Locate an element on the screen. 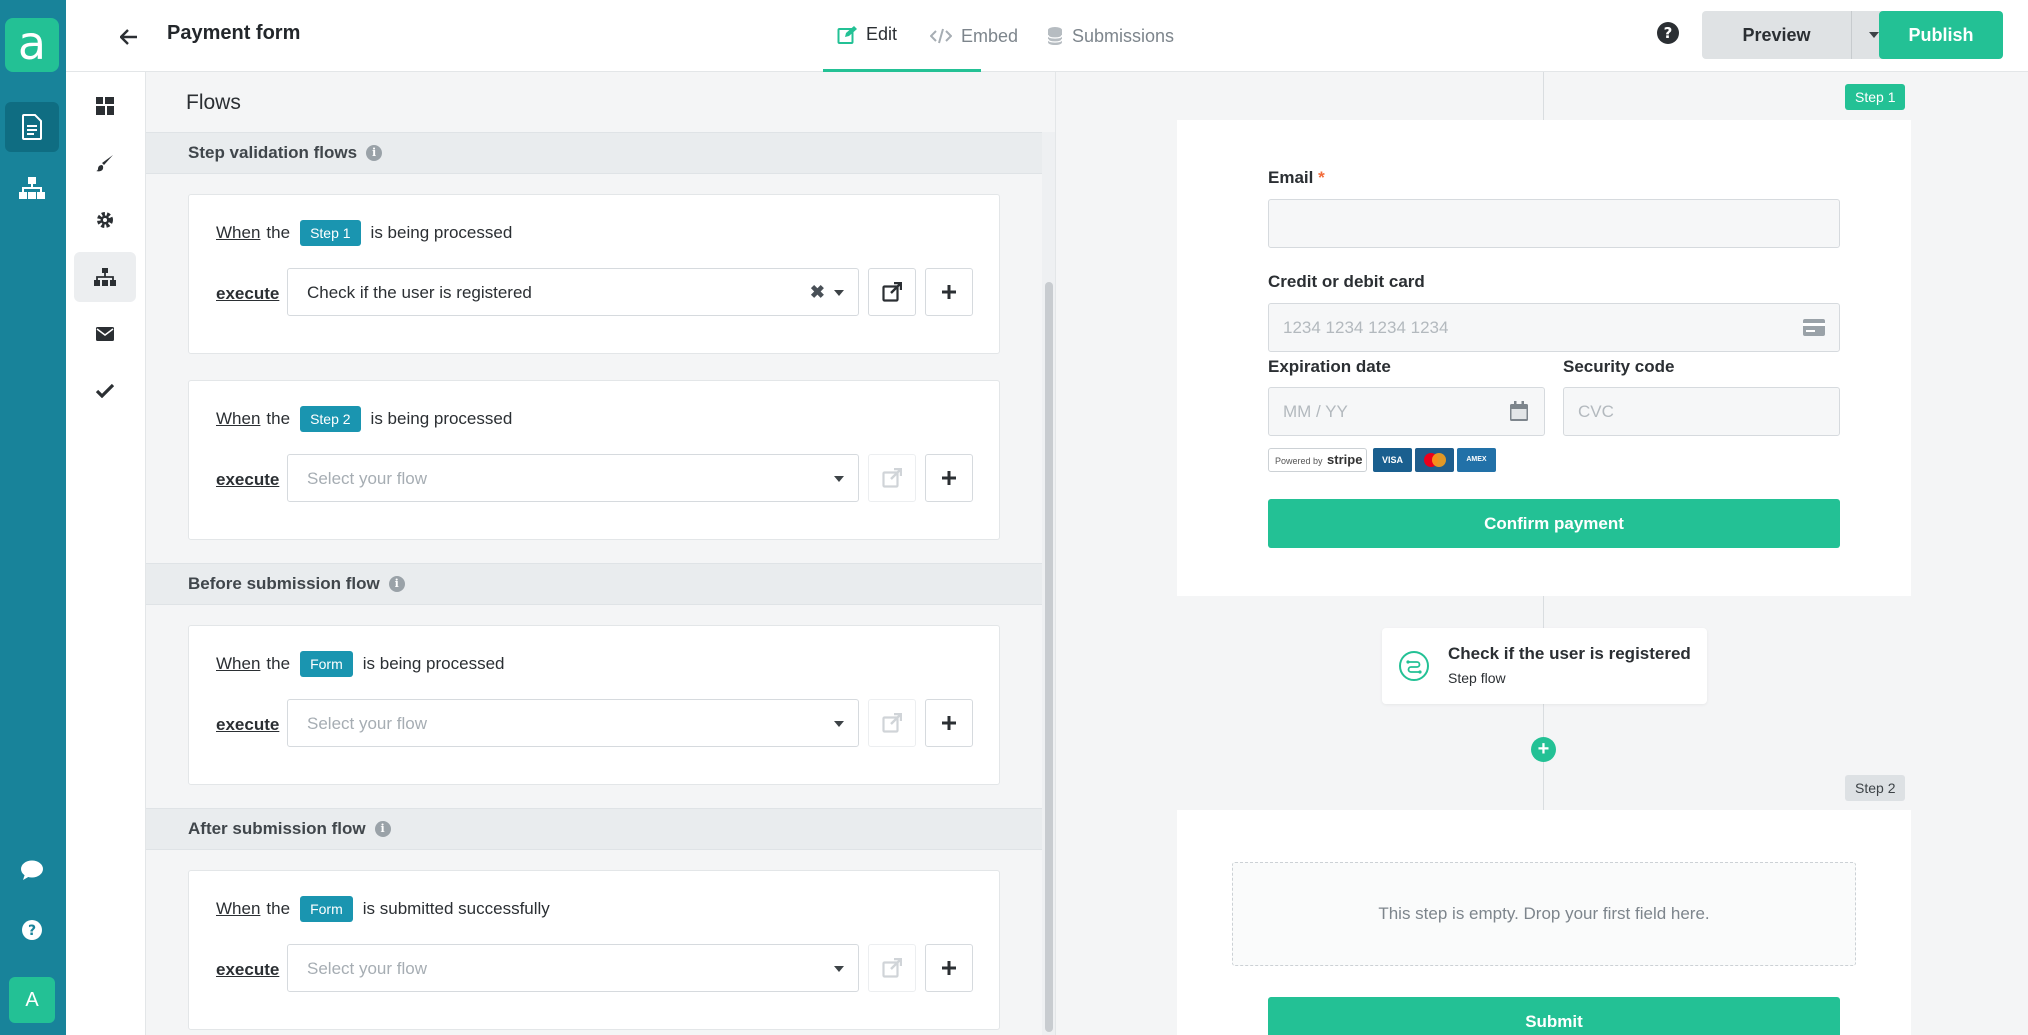 The height and width of the screenshot is (1035, 2028). sidebar-item-dashboard is located at coordinates (105, 106).